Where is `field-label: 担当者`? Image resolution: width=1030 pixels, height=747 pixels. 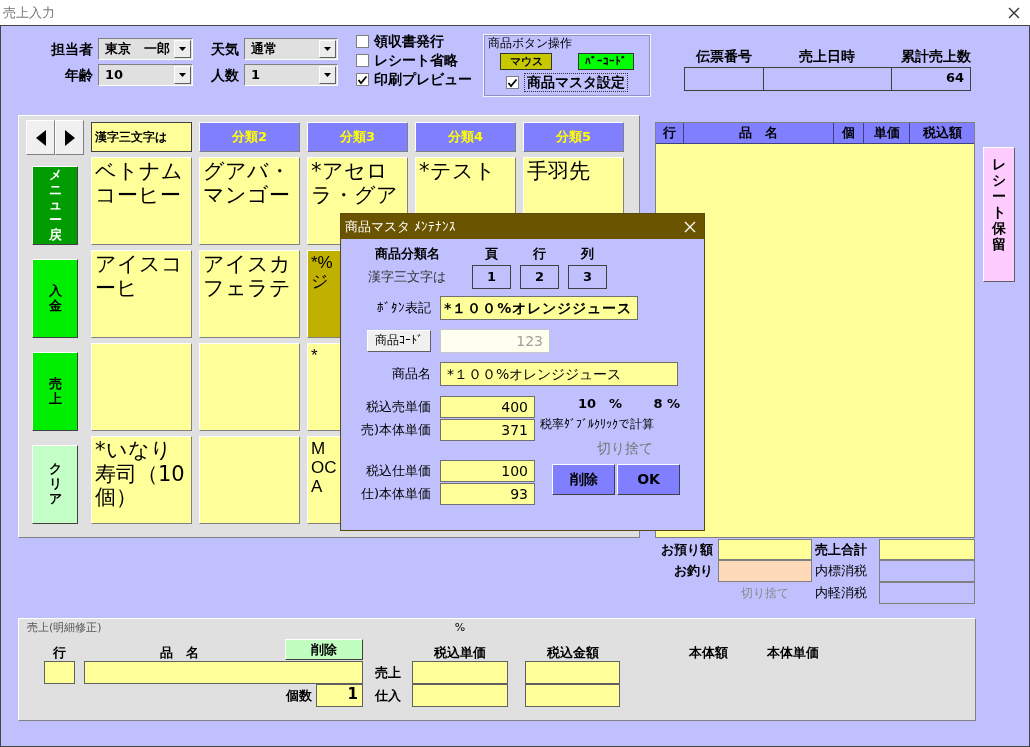
field-label: 担当者 is located at coordinates (71, 49).